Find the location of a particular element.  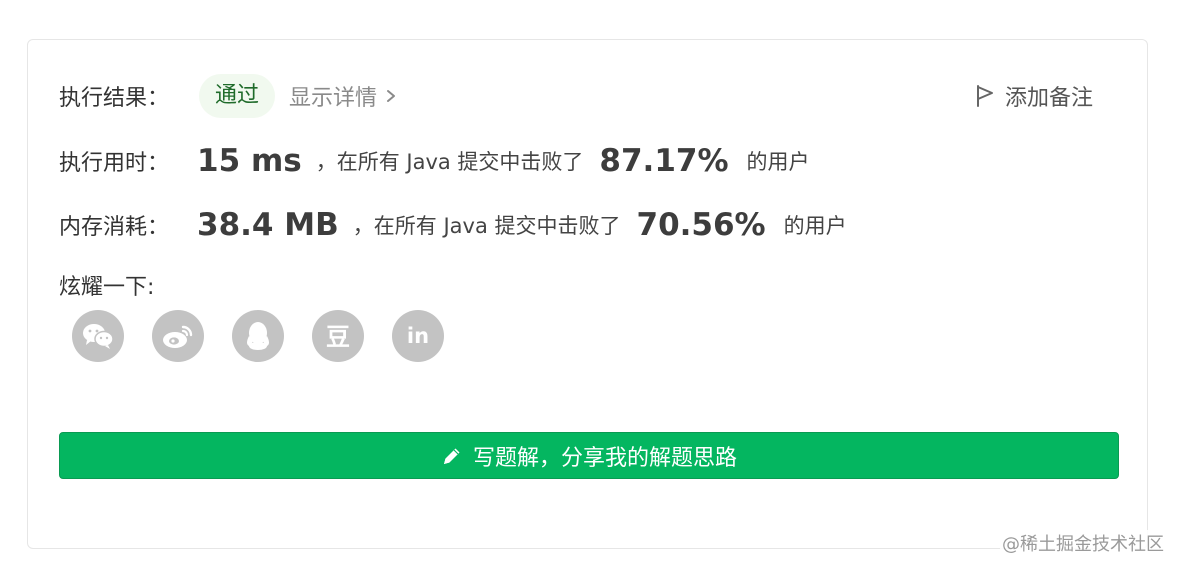

share-buttons: 豆 in is located at coordinates (272, 336).